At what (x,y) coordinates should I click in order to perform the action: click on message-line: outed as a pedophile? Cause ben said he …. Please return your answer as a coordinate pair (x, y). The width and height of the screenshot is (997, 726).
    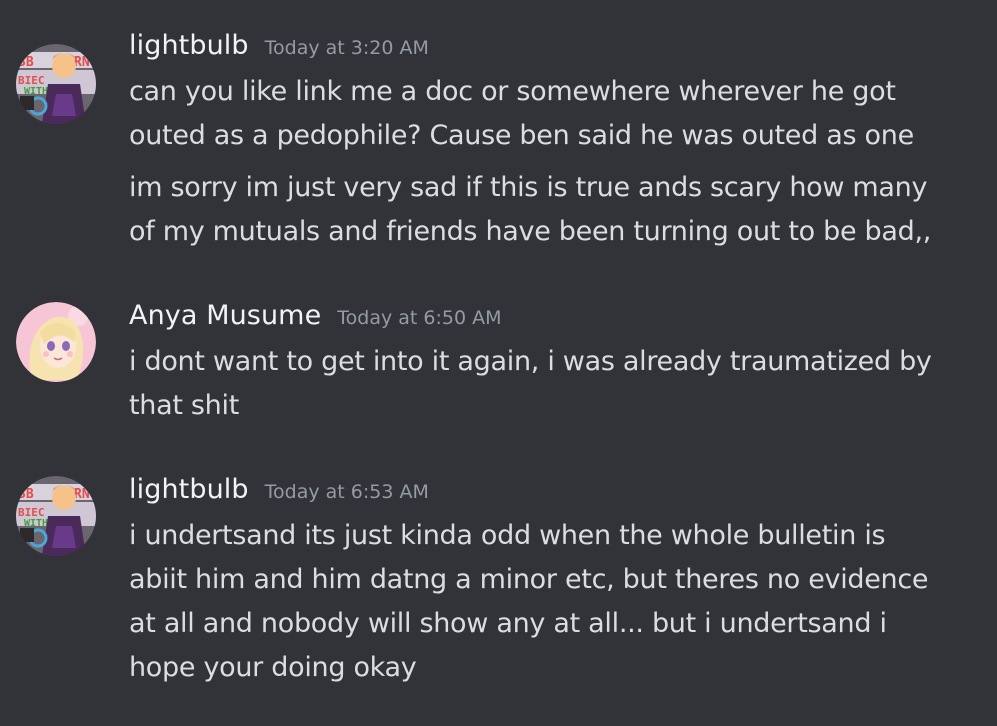
    Looking at the image, I should click on (521, 135).